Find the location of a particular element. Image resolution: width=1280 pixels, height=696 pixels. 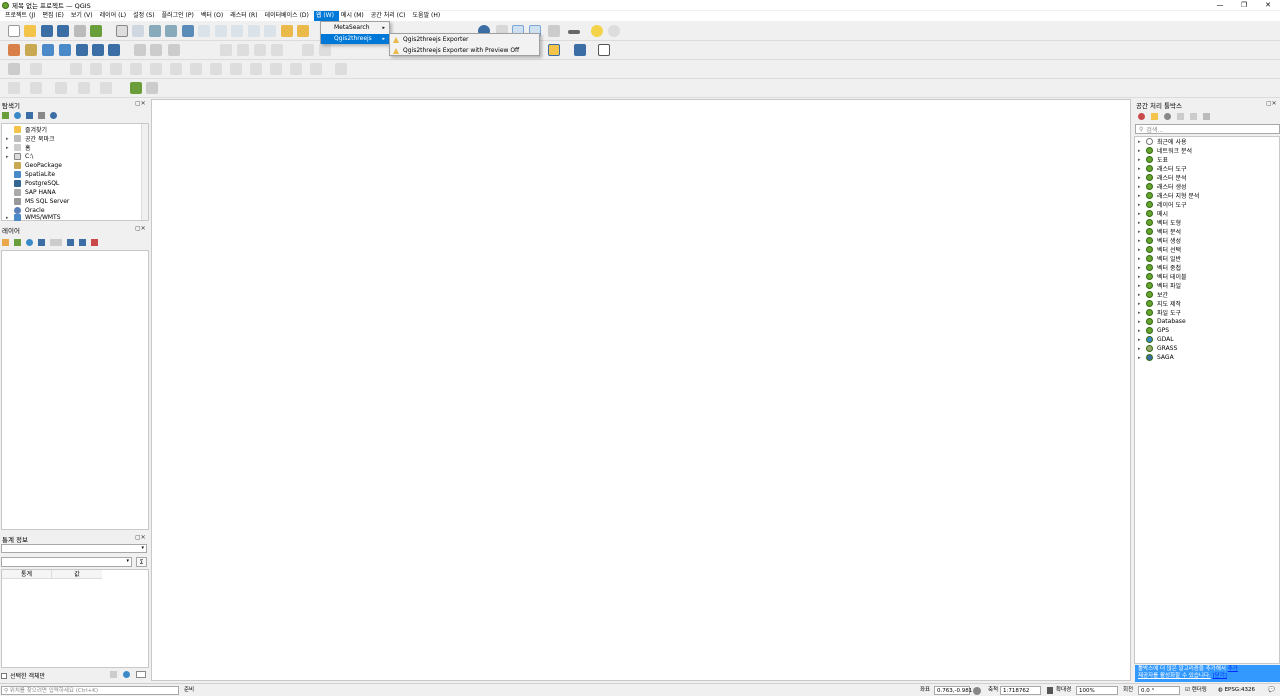

data-source-manager-icon is located at coordinates (14, 50).